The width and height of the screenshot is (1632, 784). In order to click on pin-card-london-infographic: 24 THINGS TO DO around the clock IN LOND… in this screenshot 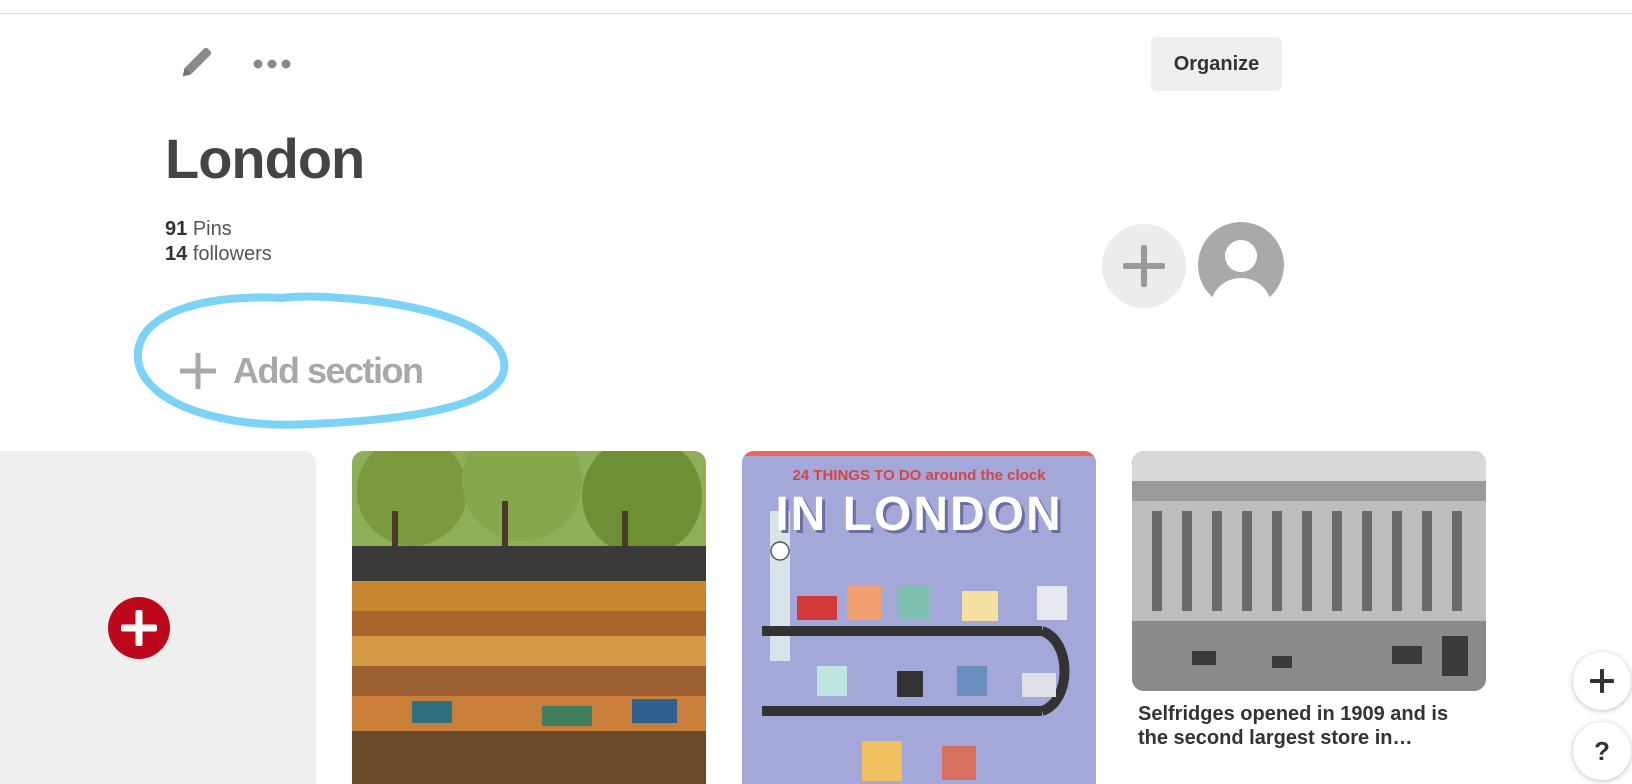, I will do `click(919, 617)`.